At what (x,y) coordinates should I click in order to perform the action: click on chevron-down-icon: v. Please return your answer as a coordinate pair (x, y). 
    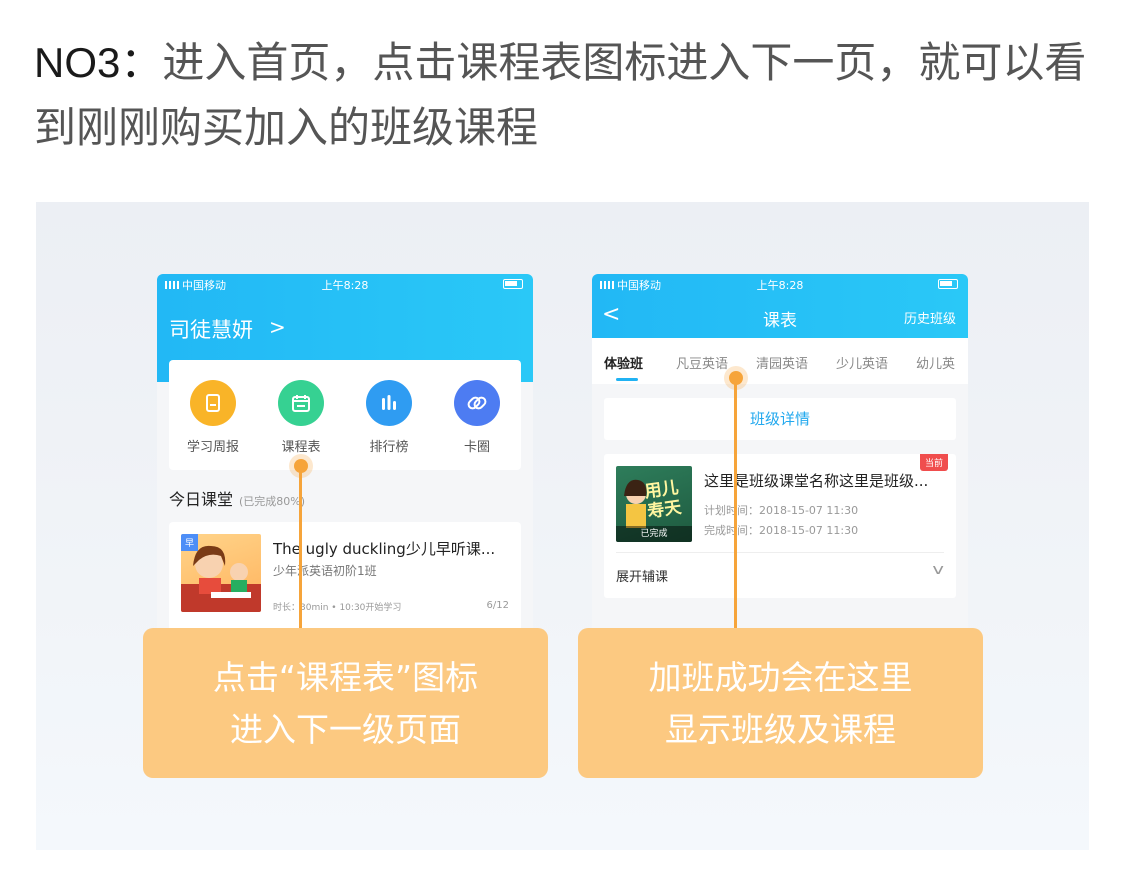
    Looking at the image, I should click on (938, 570).